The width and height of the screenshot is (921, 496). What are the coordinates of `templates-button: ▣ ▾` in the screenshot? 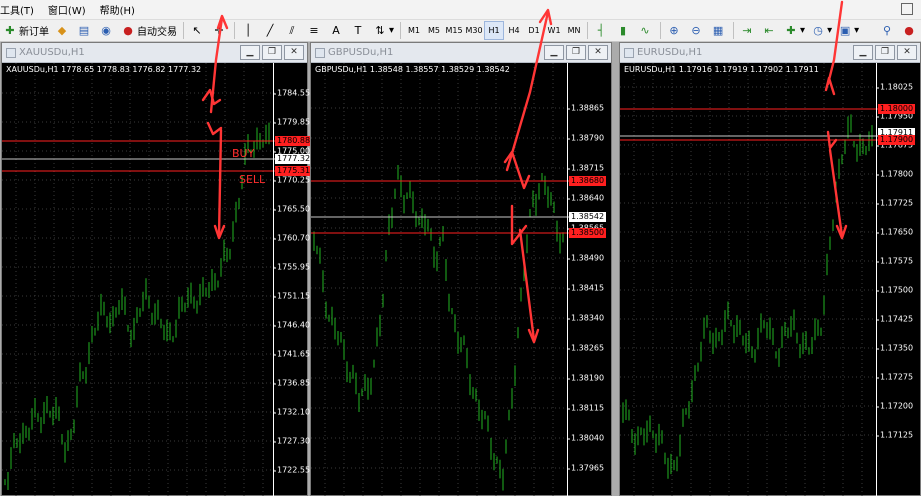 It's located at (848, 30).